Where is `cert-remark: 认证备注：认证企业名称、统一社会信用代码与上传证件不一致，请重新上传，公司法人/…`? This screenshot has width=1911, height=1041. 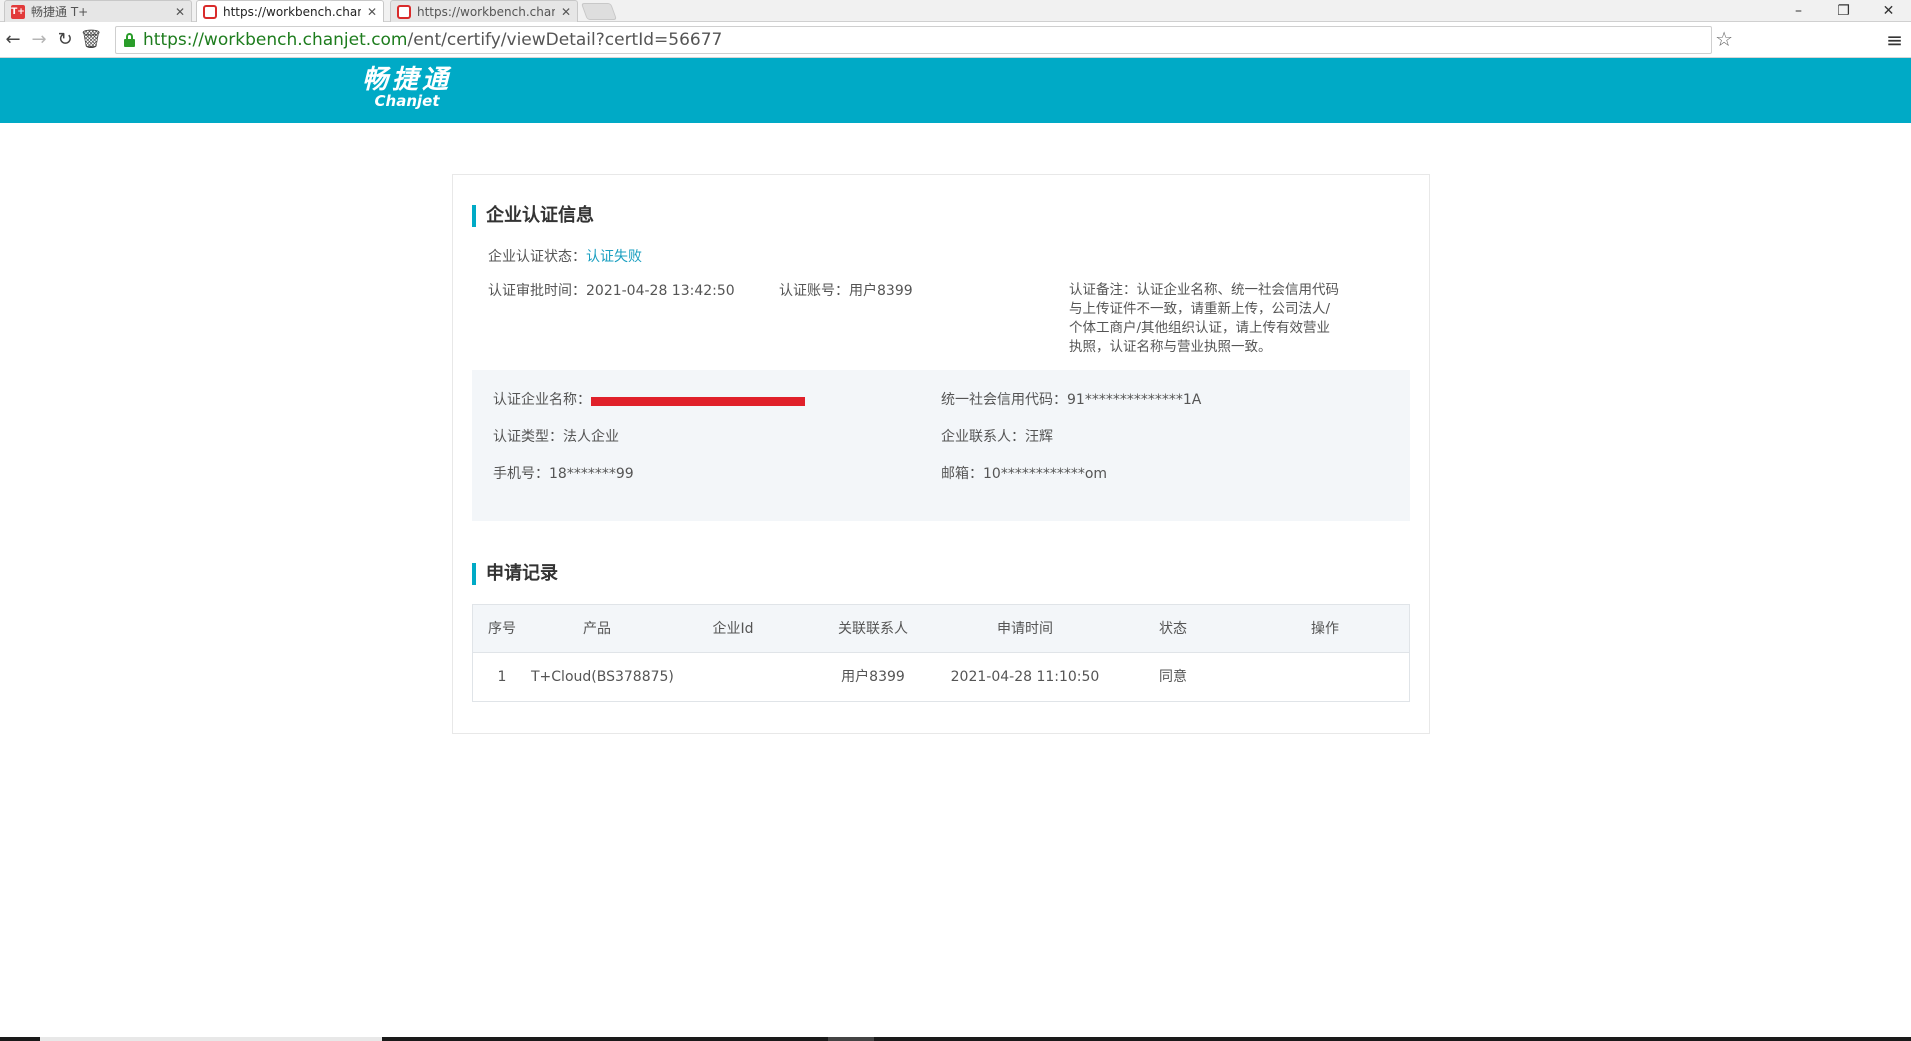 cert-remark: 认证备注：认证企业名称、统一社会信用代码与上传证件不一致，请重新上传，公司法人/… is located at coordinates (1205, 319).